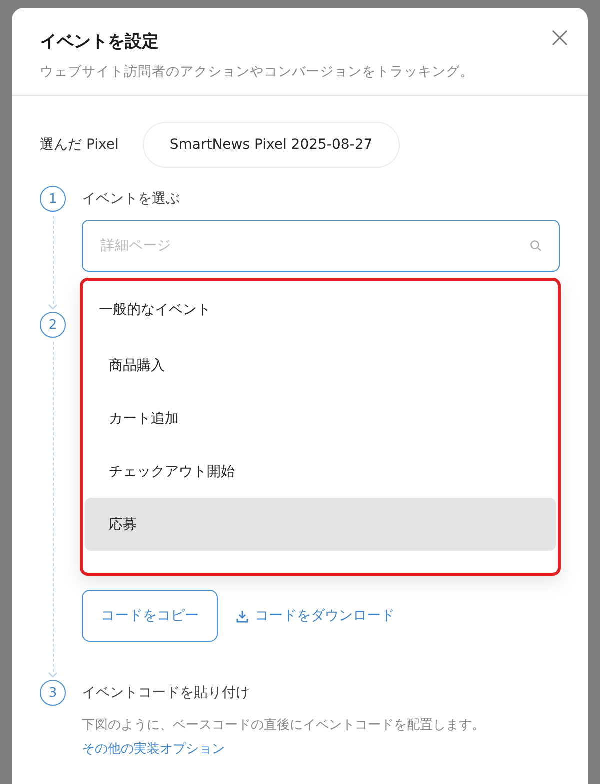 Image resolution: width=600 pixels, height=784 pixels. Describe the element at coordinates (53, 693) in the screenshot. I see `step-number: 3` at that location.